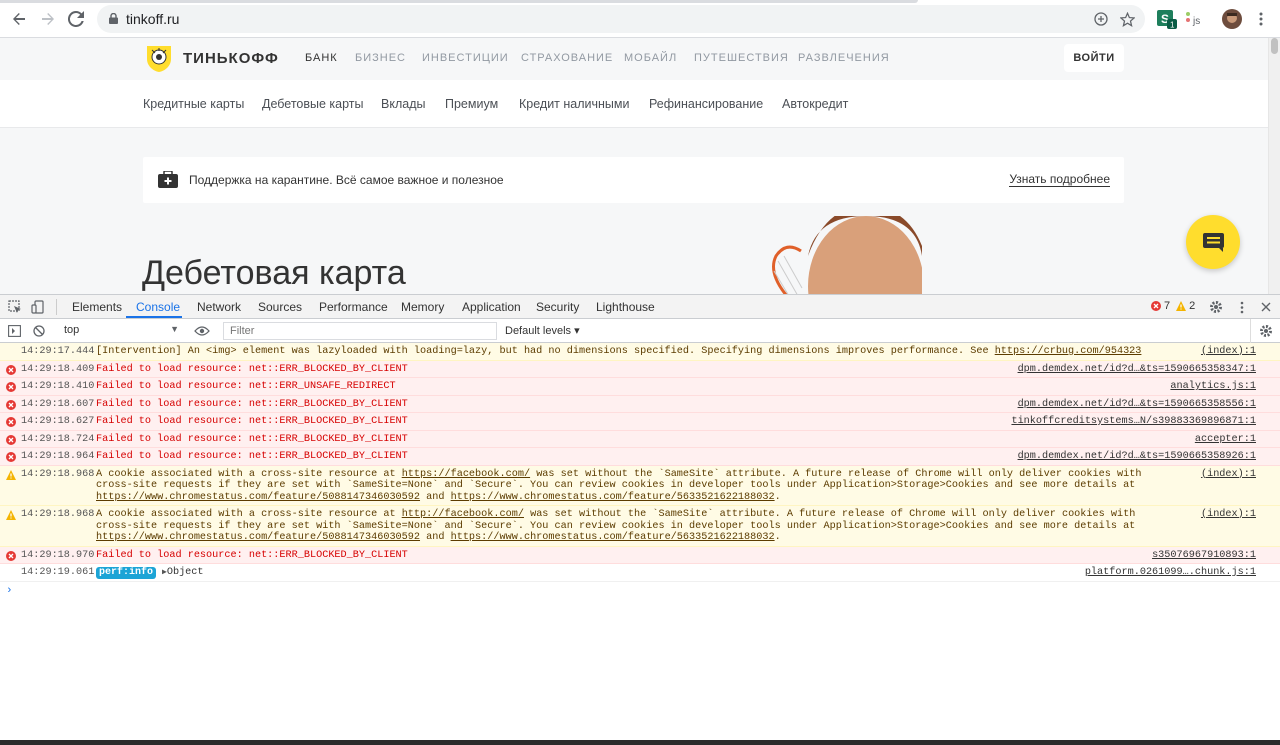 The height and width of the screenshot is (745, 1280). I want to click on clear-console-icon, so click(39, 331).